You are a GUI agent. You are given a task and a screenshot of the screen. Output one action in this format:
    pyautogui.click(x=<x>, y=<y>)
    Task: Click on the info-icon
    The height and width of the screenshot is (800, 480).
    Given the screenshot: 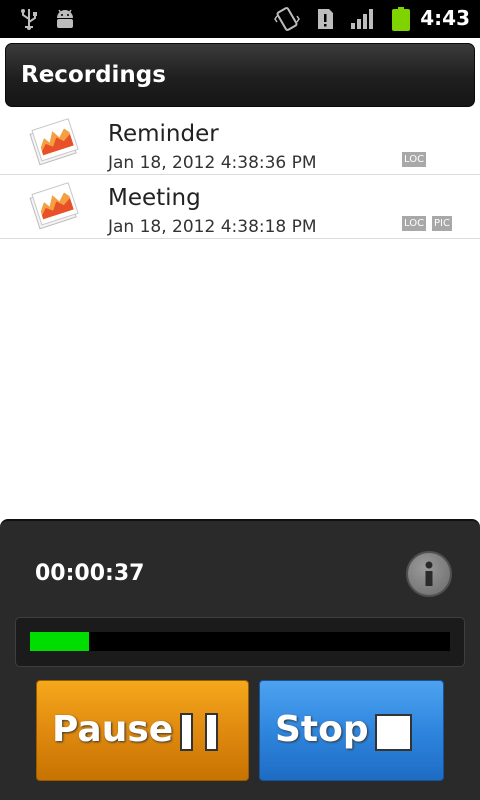 What is the action you would take?
    pyautogui.click(x=429, y=573)
    